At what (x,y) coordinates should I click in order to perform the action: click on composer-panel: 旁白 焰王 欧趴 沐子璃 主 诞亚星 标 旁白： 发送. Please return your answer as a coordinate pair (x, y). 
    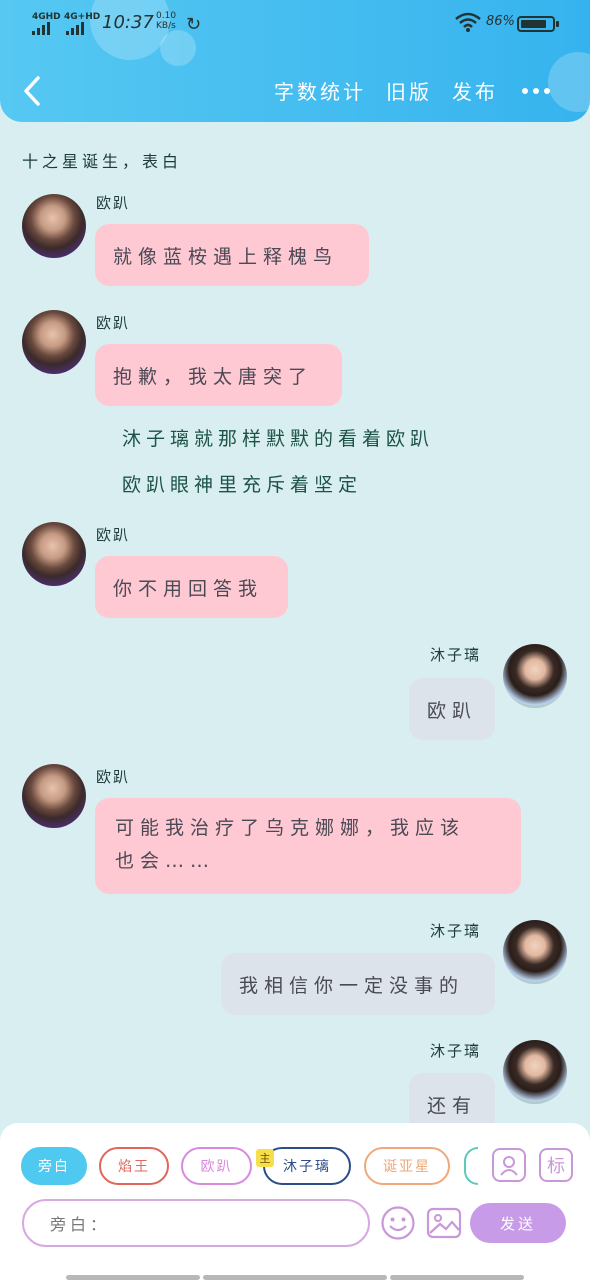
    Looking at the image, I should click on (295, 1201).